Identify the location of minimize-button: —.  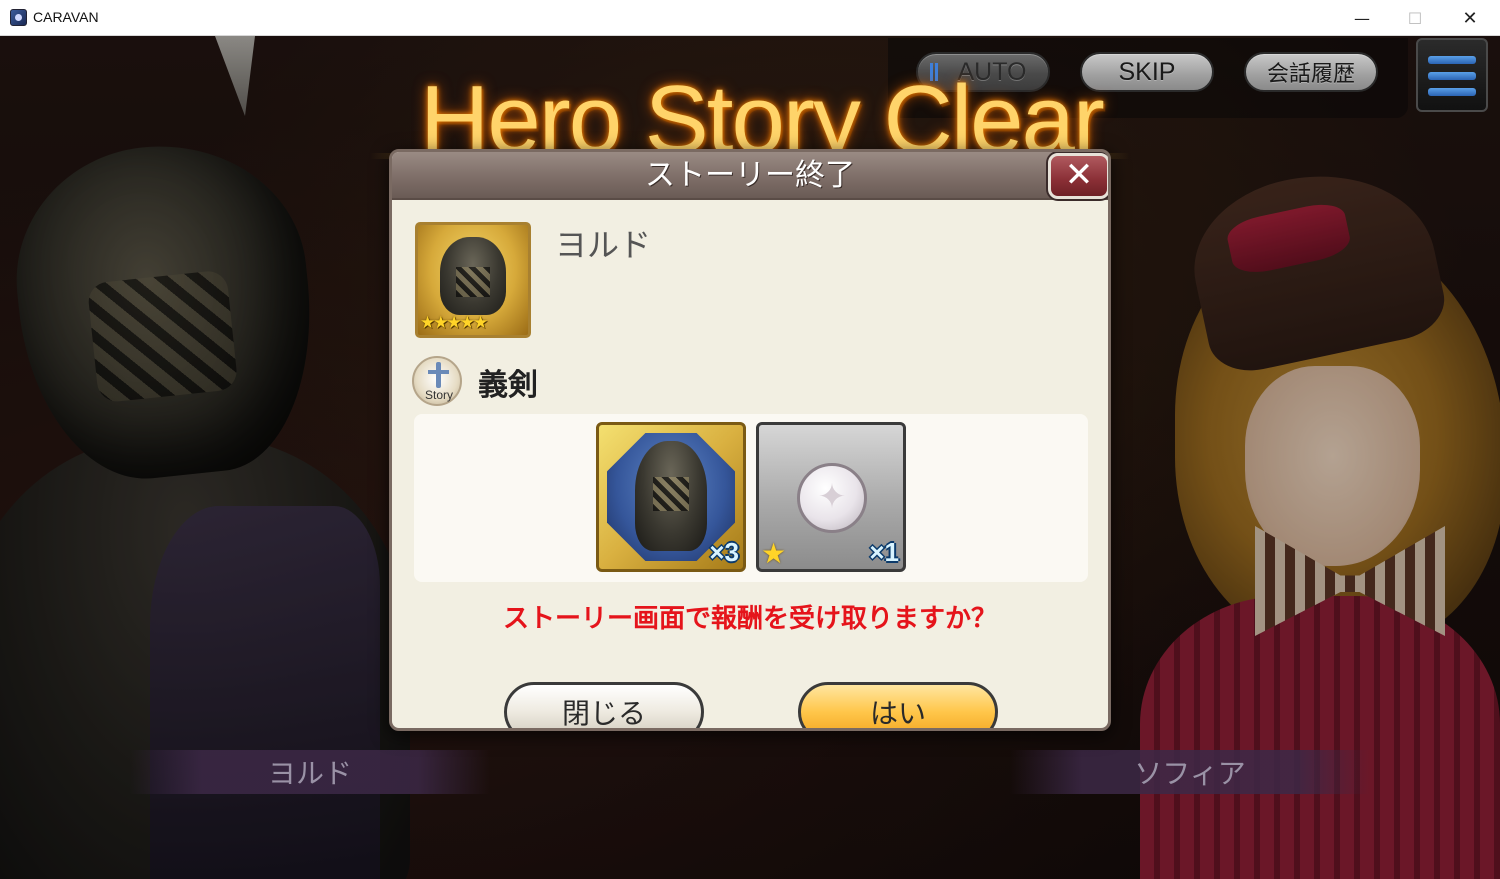
(1362, 18).